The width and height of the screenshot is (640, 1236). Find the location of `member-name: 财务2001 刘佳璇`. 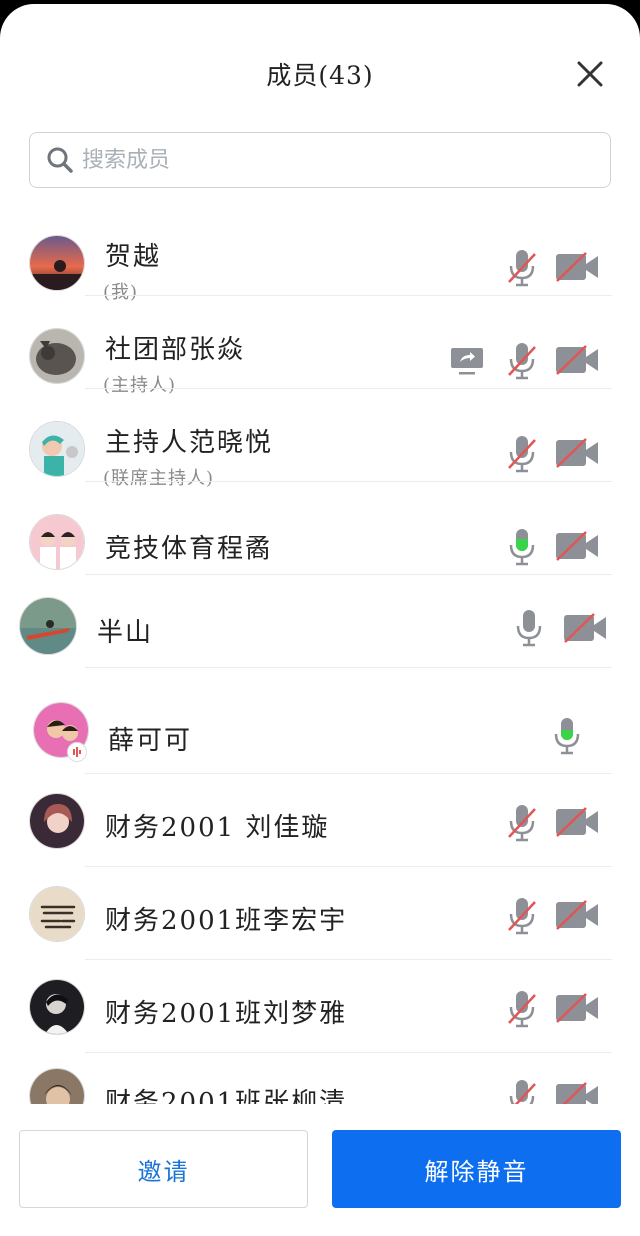

member-name: 财务2001 刘佳璇 is located at coordinates (217, 828).